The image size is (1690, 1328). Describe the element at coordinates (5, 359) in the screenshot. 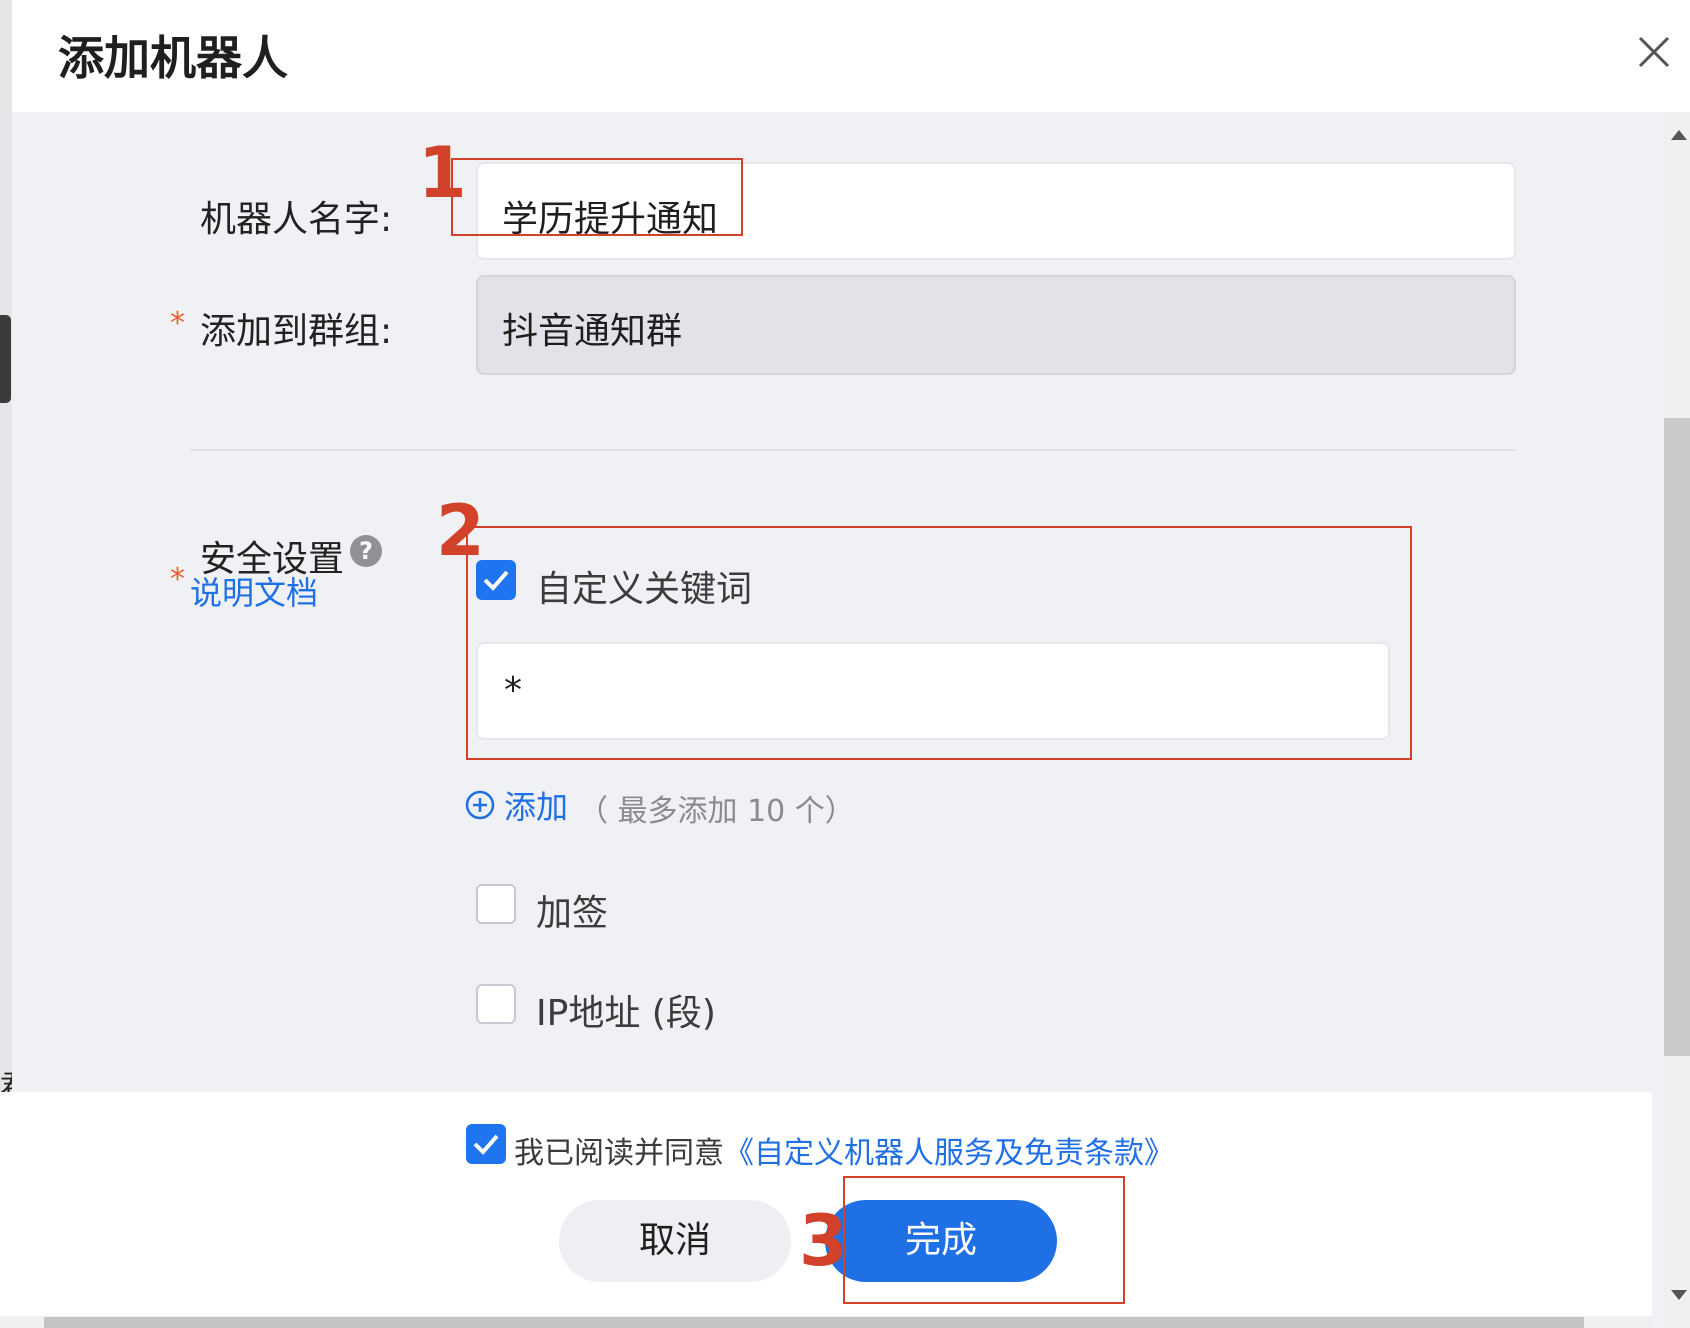

I see `side-handle` at that location.